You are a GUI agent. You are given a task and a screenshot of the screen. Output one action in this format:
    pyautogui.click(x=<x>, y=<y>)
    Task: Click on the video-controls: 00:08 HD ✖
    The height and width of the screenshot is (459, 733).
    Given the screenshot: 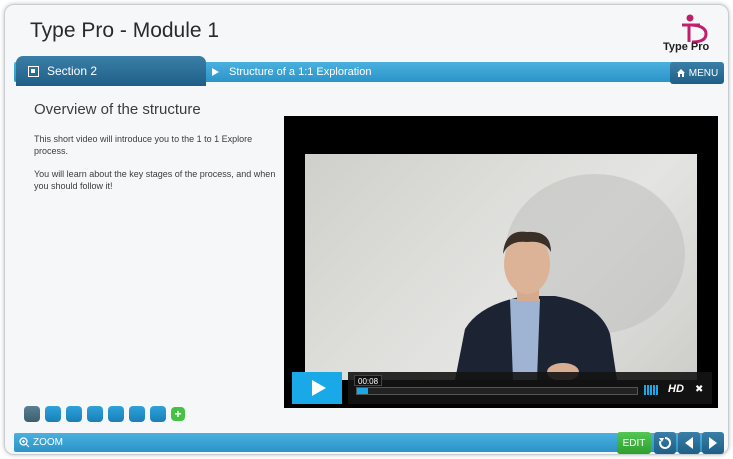 What is the action you would take?
    pyautogui.click(x=502, y=389)
    